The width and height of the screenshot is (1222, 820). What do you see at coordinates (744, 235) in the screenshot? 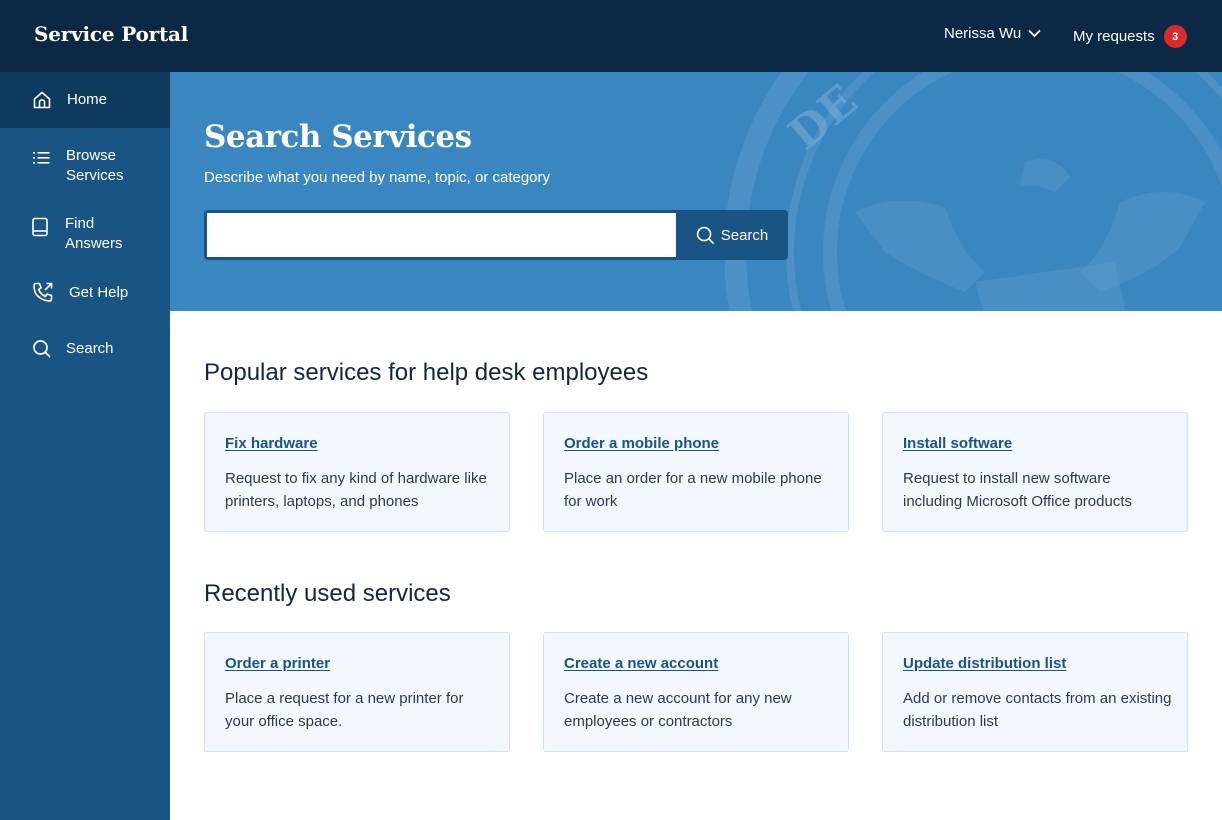
I see `search-button-label: Search` at bounding box center [744, 235].